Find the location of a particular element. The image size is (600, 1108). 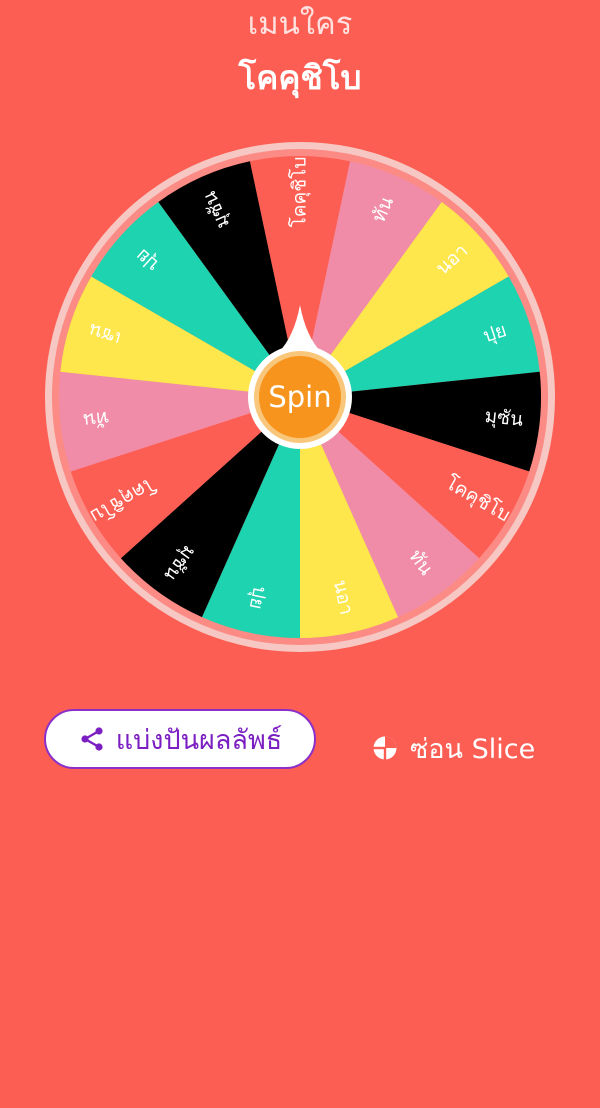

spin-result: โคคุชิโบ is located at coordinates (300, 77).